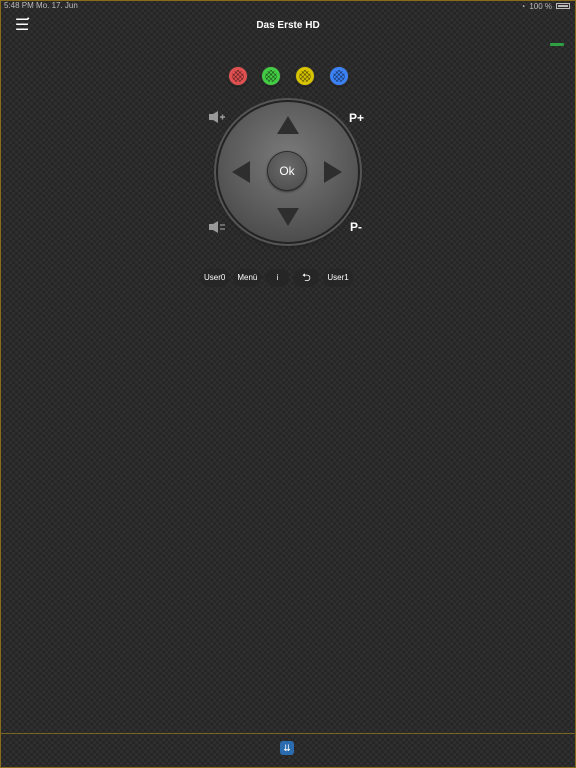 The height and width of the screenshot is (768, 576). I want to click on status-date: Mo. 17. Jun, so click(57, 5).